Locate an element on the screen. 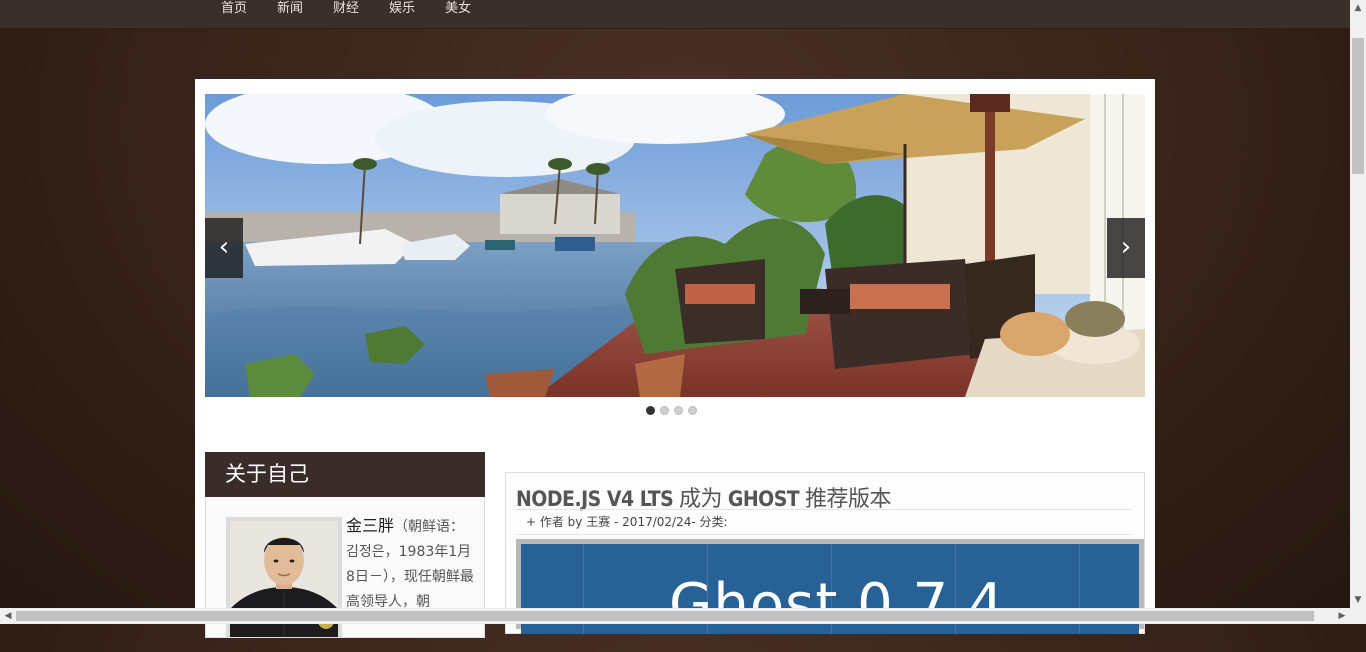  scroll-up-icon: ▲ is located at coordinates (1358, 8).